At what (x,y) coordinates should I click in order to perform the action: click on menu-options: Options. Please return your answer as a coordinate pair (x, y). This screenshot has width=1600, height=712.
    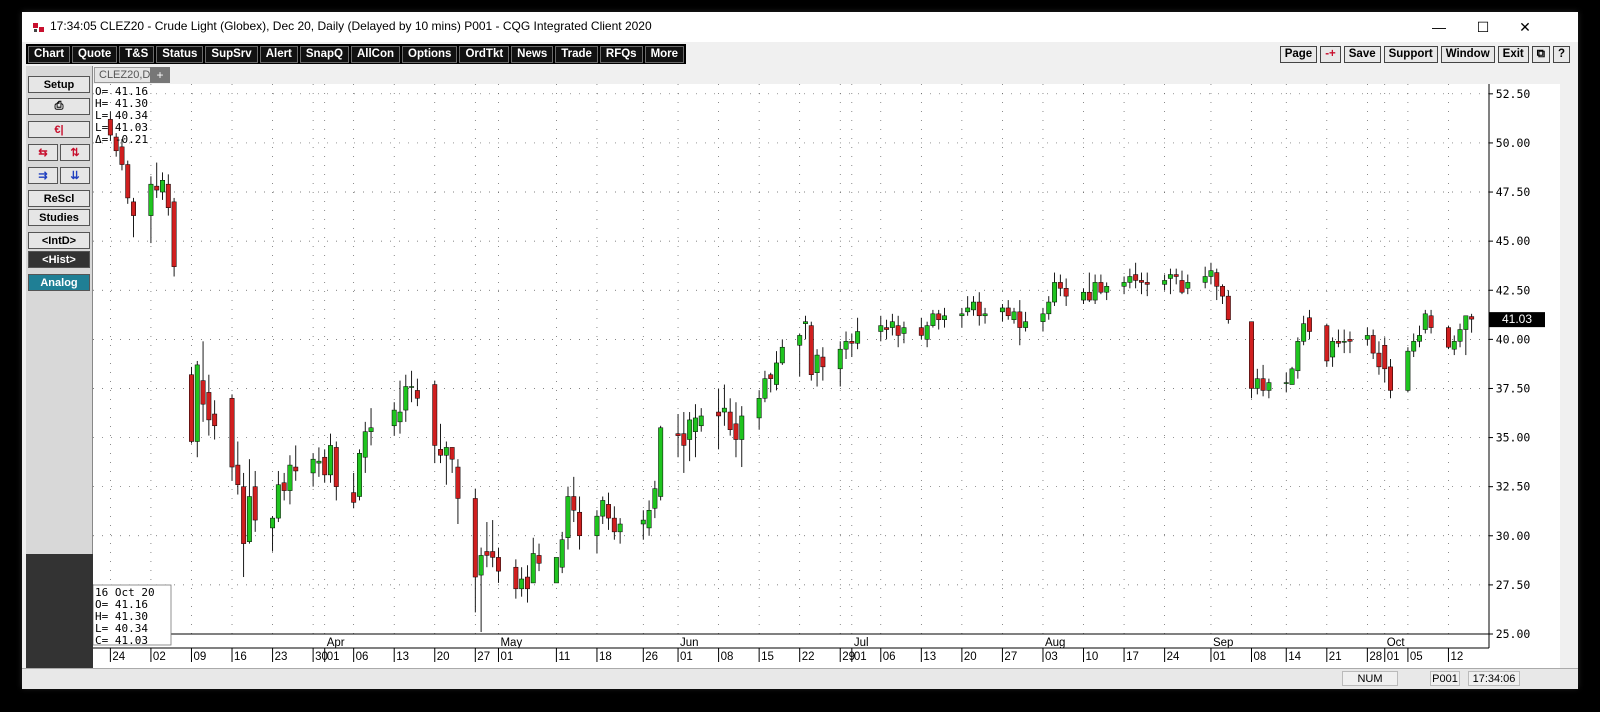
    Looking at the image, I should click on (430, 54).